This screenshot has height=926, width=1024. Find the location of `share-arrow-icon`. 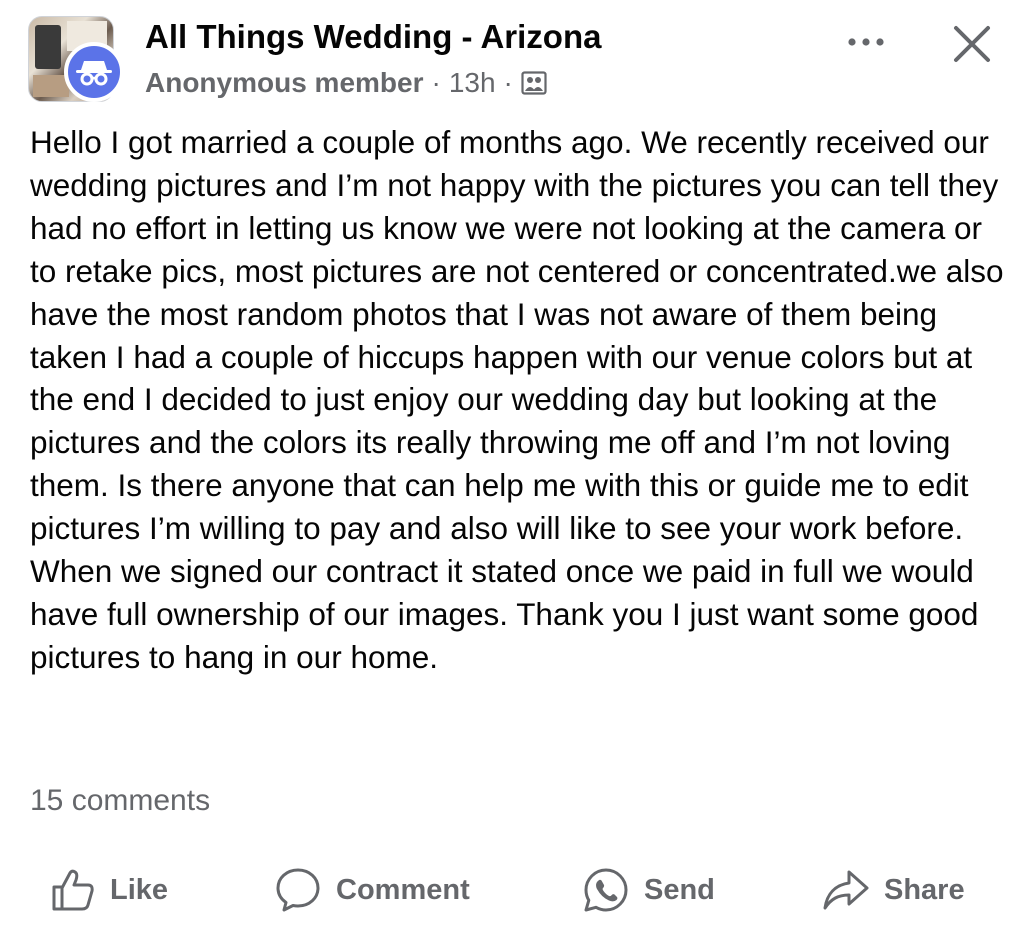

share-arrow-icon is located at coordinates (846, 890).